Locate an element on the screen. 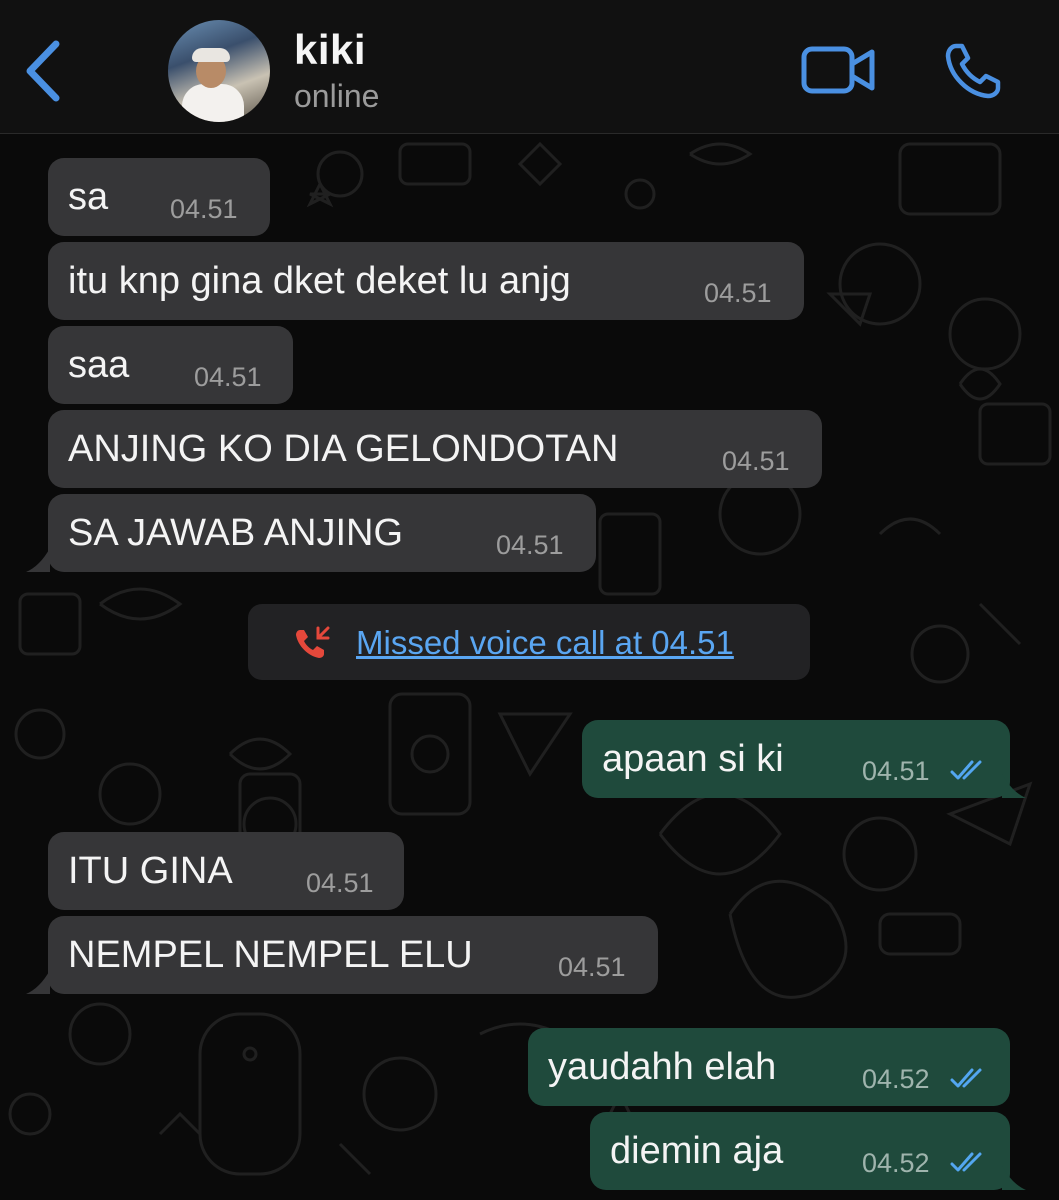  message-incoming: ANJING KO DIA GELONDOTAN 04.51 is located at coordinates (435, 449).